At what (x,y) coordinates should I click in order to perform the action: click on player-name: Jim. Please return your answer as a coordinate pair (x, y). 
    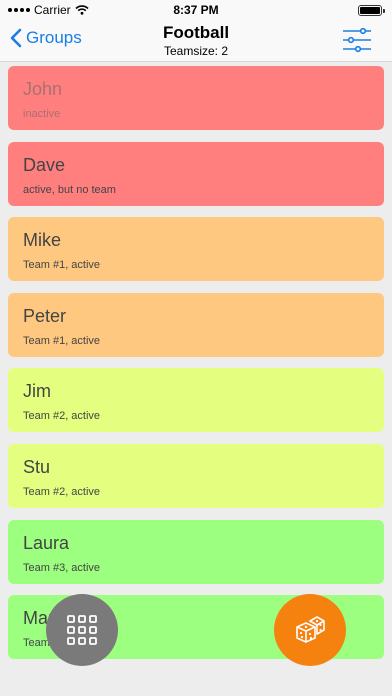
    Looking at the image, I should click on (37, 391).